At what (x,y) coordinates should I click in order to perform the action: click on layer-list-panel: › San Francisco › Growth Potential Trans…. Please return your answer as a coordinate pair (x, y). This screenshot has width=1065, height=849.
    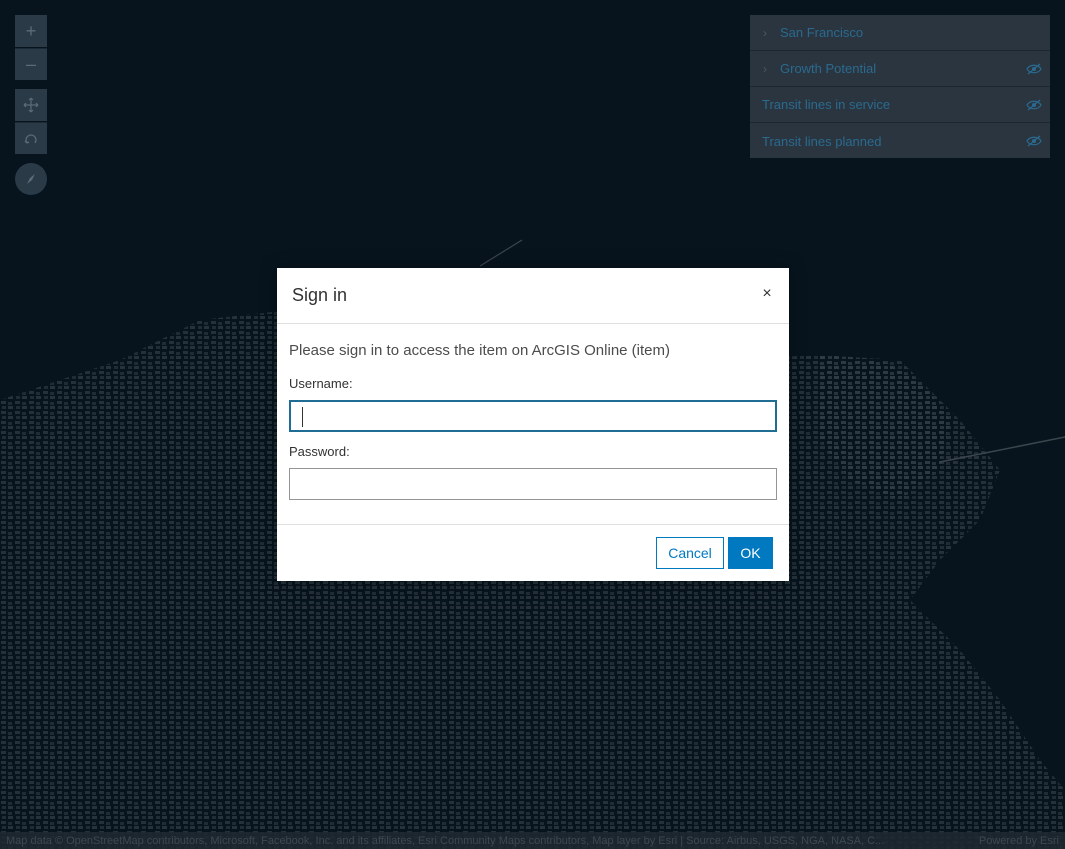
    Looking at the image, I should click on (900, 86).